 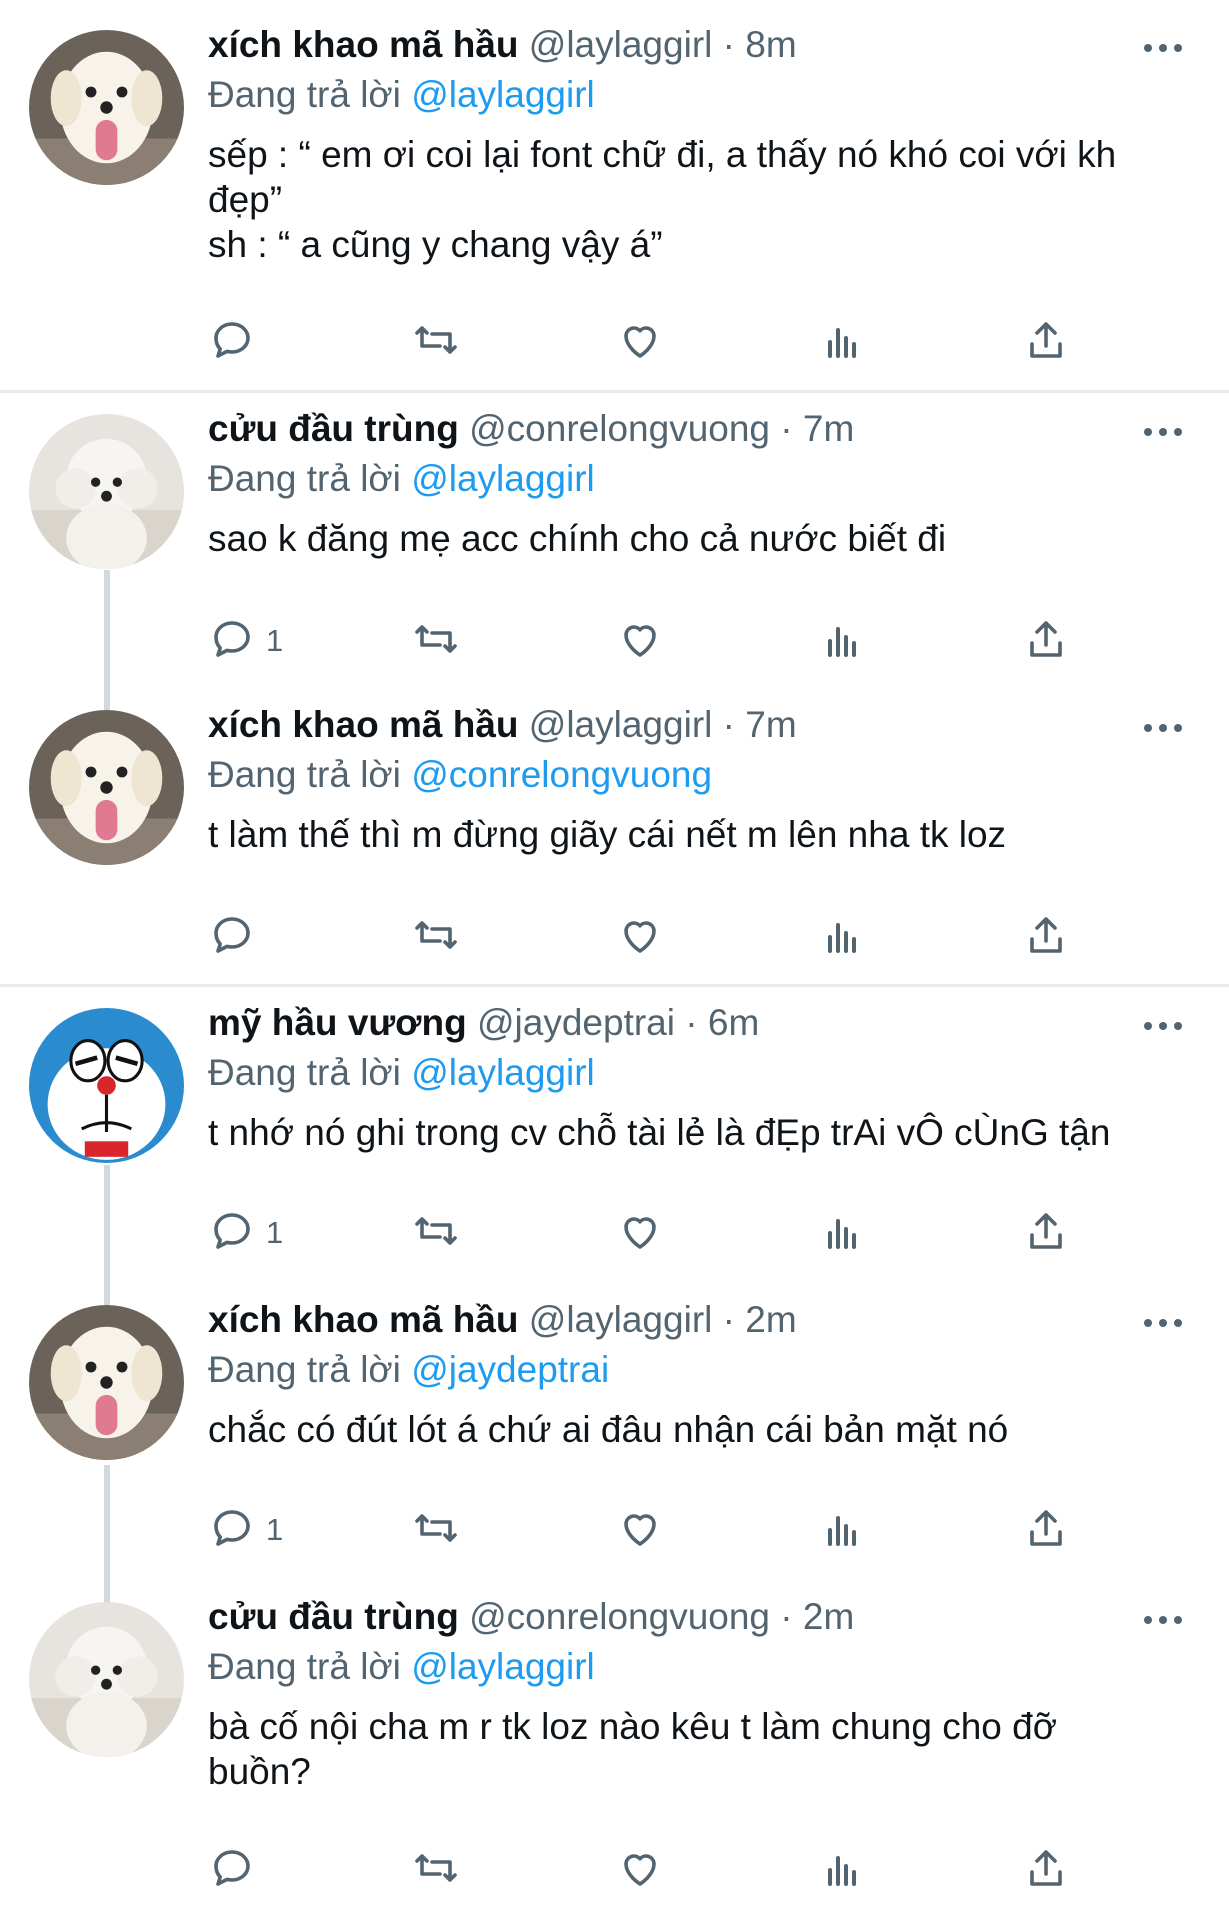 I want to click on tweet-header: cửu đầu trùng @conrelongvuong · 7m, so click(x=698, y=429).